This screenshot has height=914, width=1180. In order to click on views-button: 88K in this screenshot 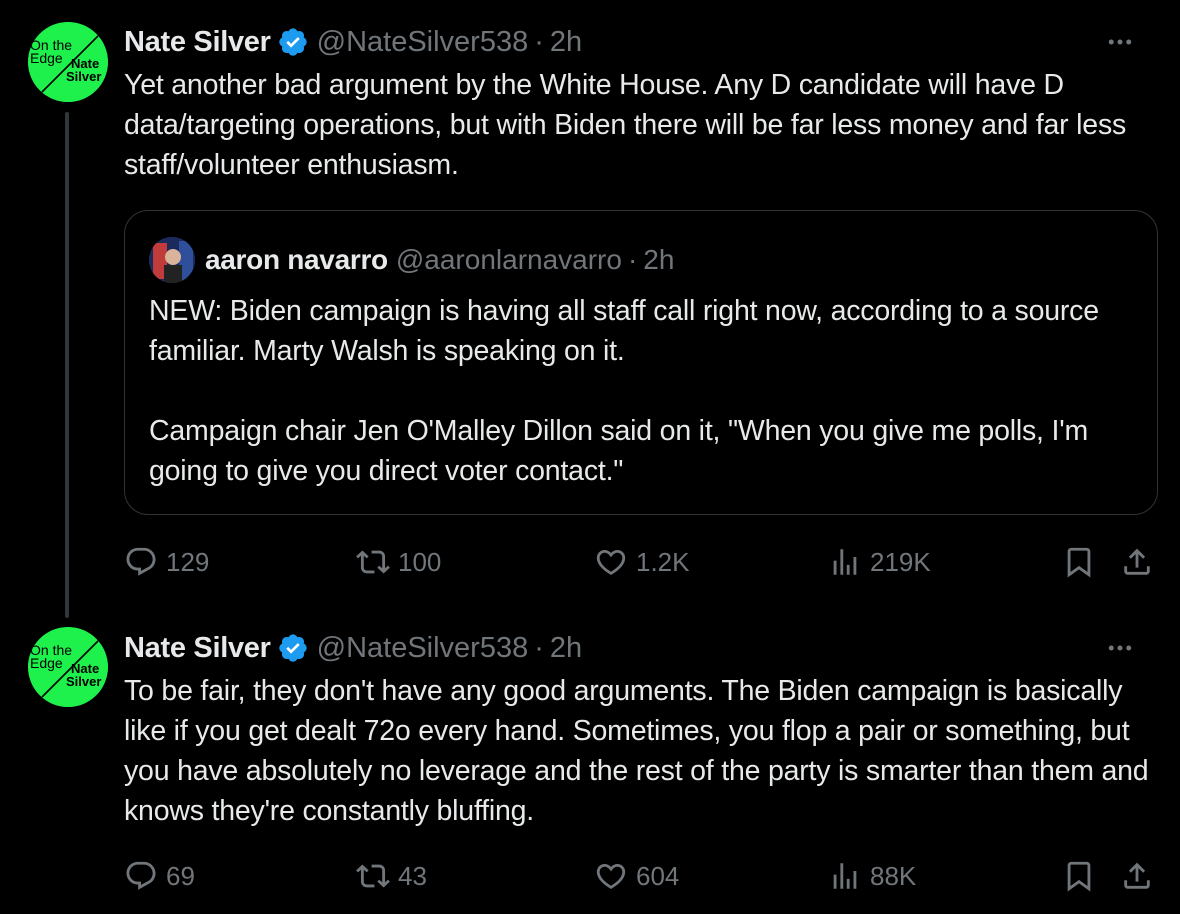, I will do `click(872, 876)`.